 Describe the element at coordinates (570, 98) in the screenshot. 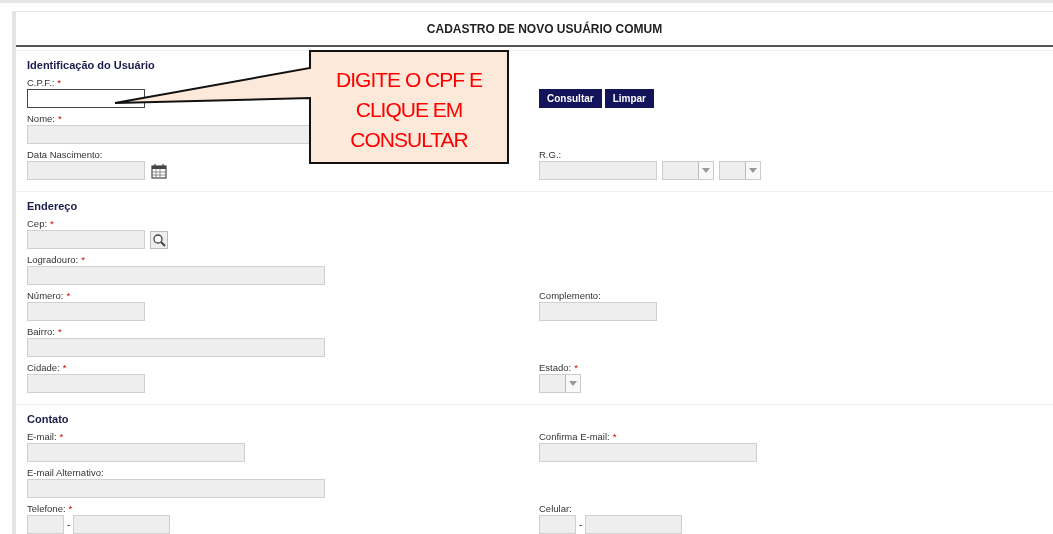

I see `action-button: Consultar` at that location.